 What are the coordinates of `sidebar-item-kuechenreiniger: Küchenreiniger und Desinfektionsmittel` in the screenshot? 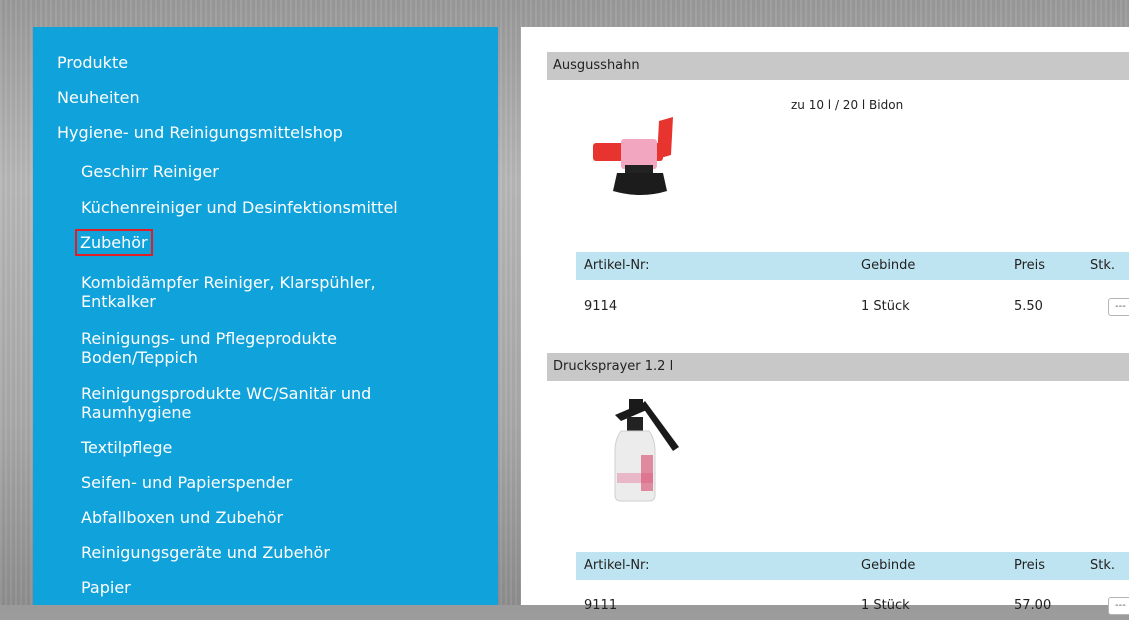 It's located at (239, 207).